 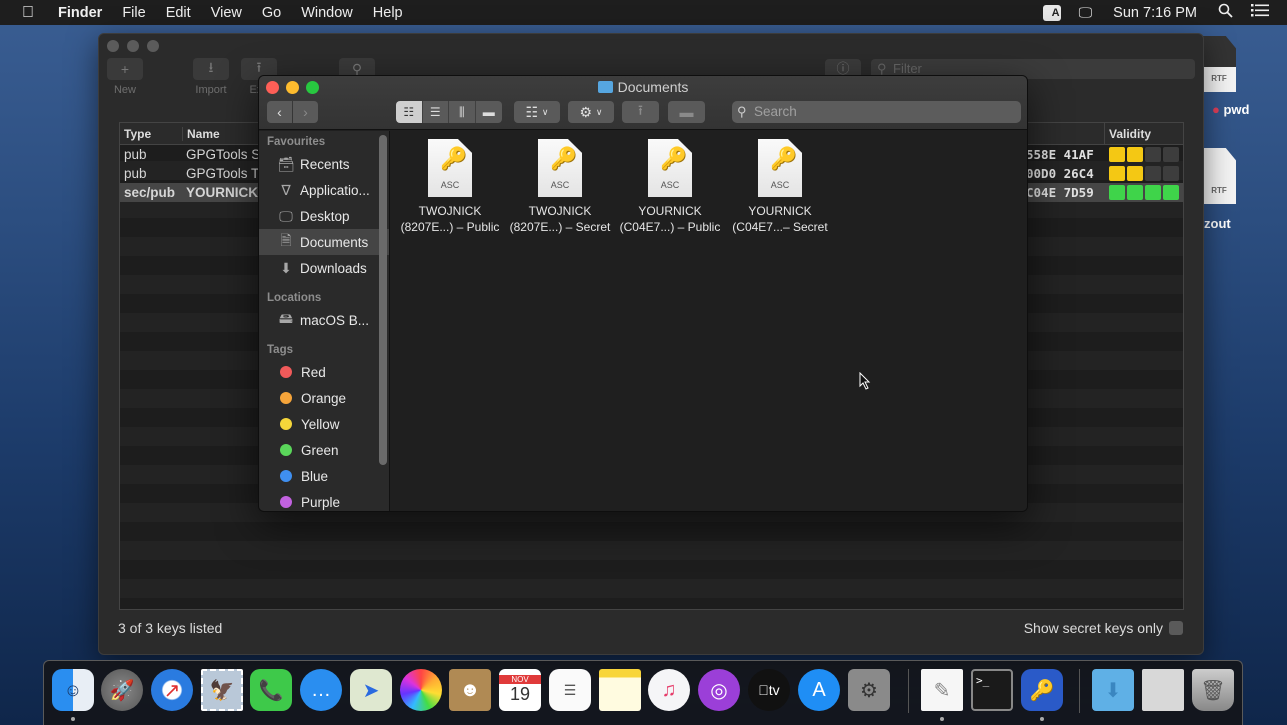 What do you see at coordinates (324, 424) in the screenshot?
I see `sidebar-tag-yellow: Yellow` at bounding box center [324, 424].